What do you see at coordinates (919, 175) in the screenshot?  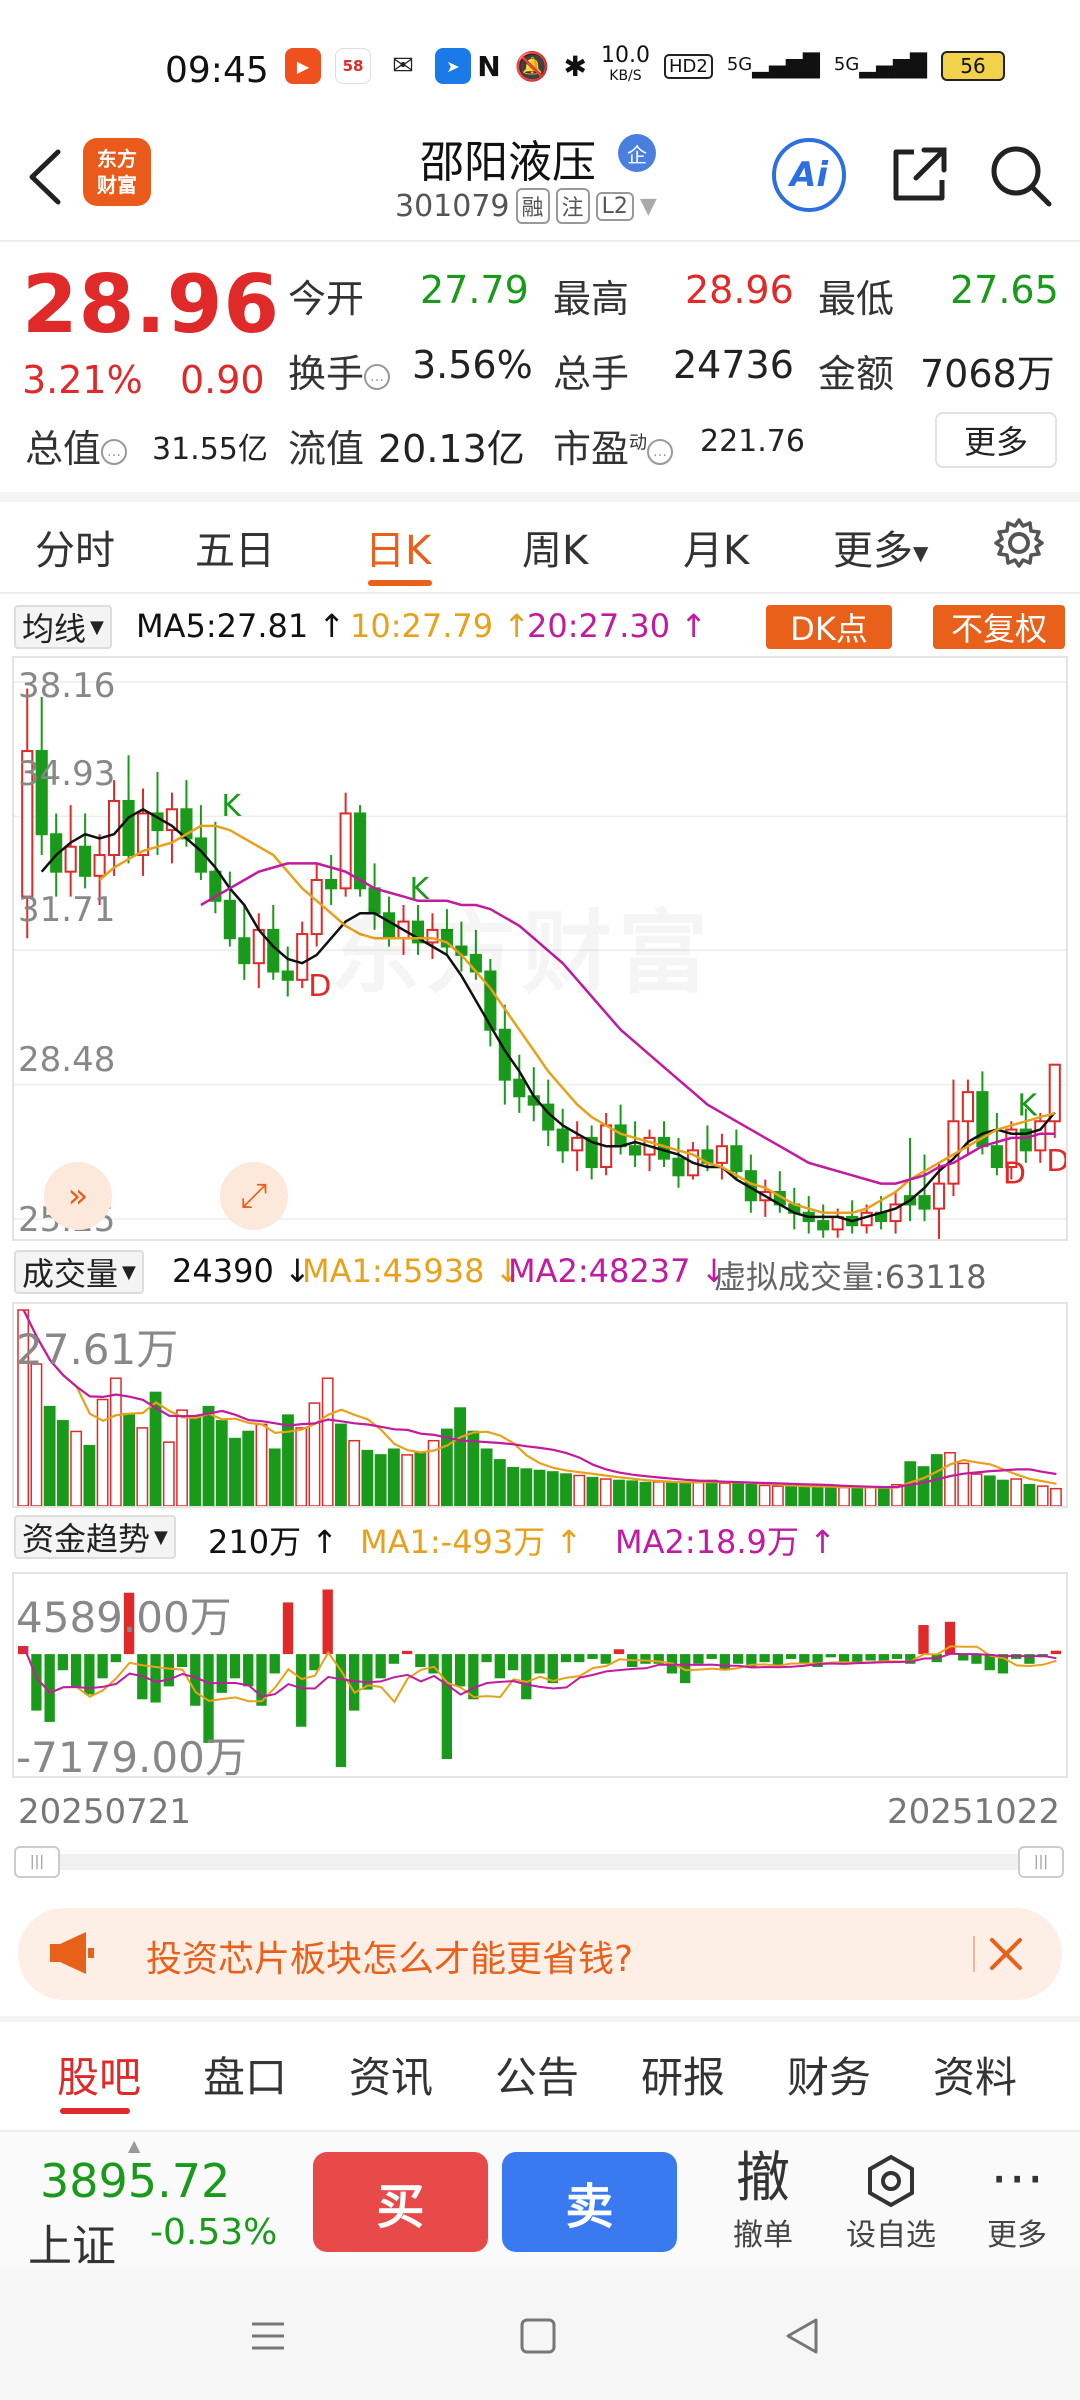 I see `share-icon` at bounding box center [919, 175].